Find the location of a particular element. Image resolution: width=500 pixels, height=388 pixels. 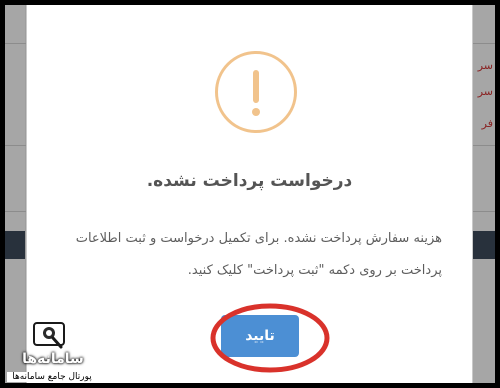

magnifier-icon is located at coordinates (49, 335).